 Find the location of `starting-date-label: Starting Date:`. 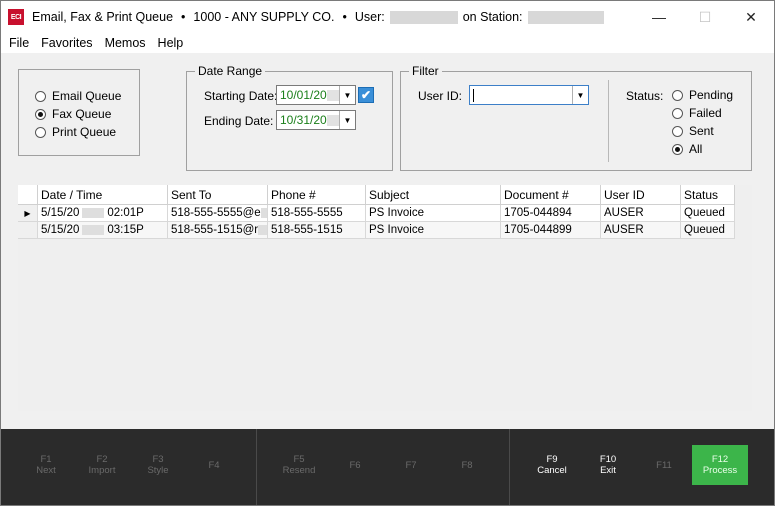

starting-date-label: Starting Date: is located at coordinates (241, 96).